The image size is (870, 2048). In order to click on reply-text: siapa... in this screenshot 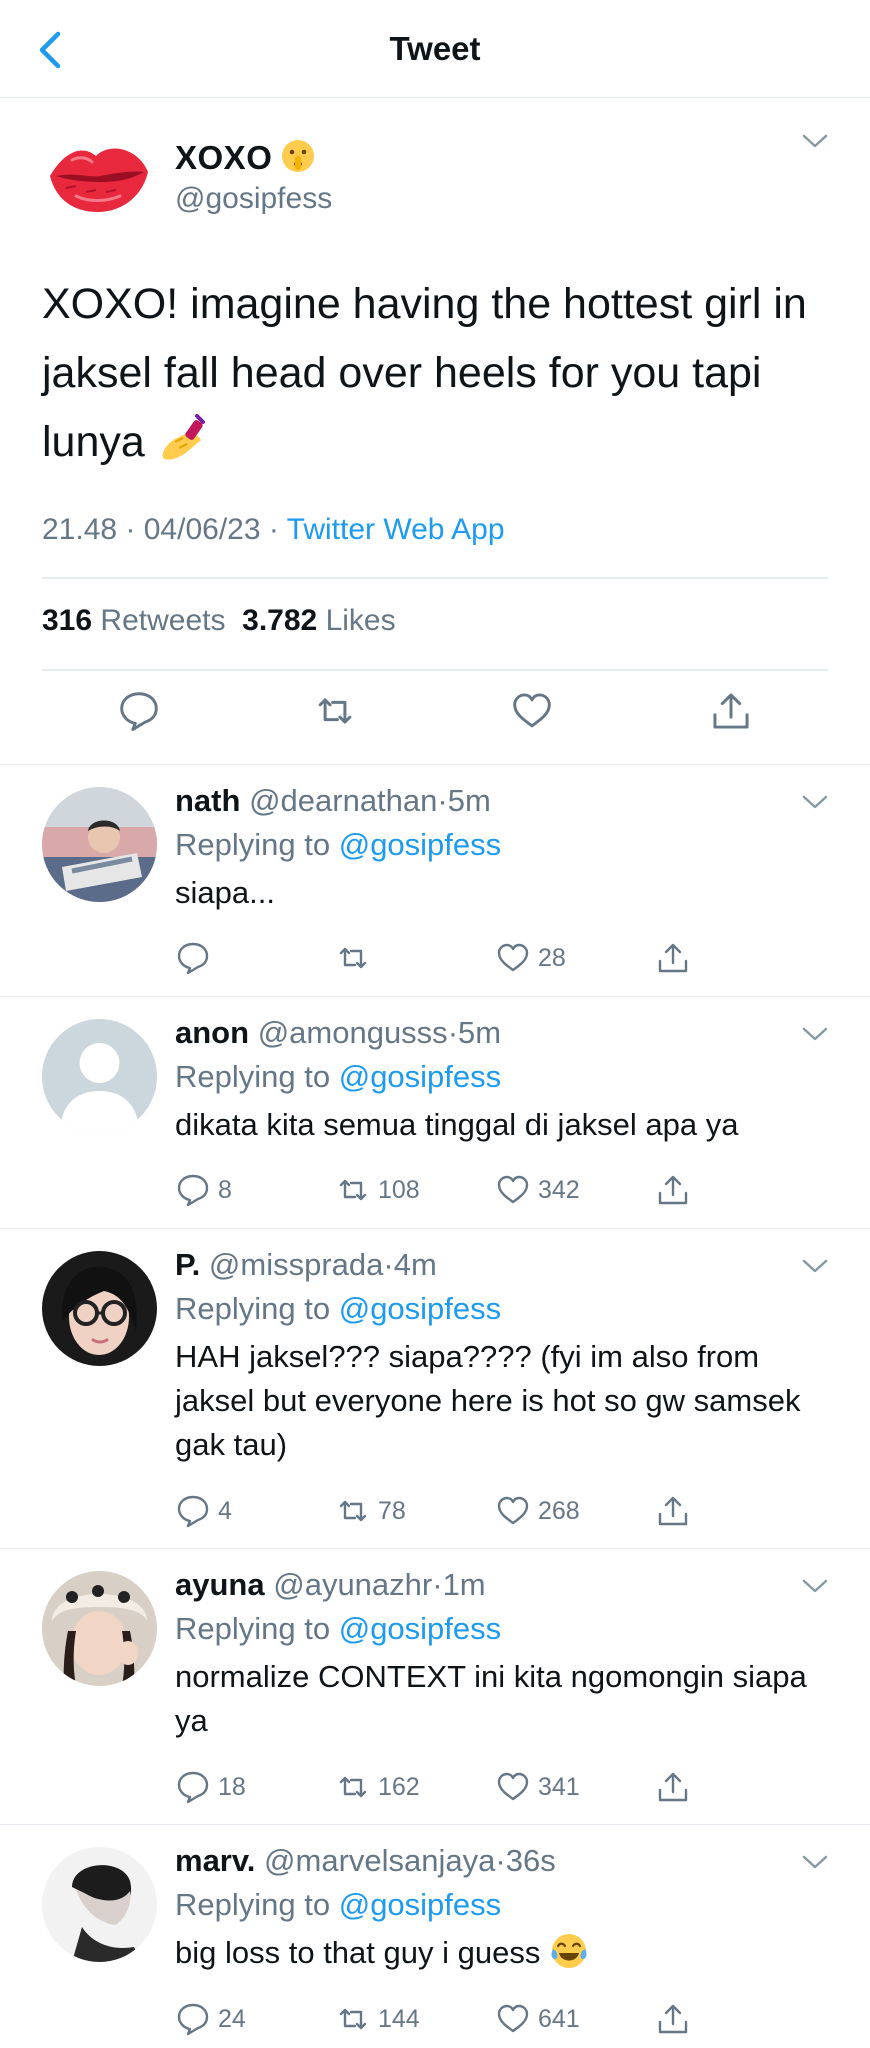, I will do `click(225, 892)`.